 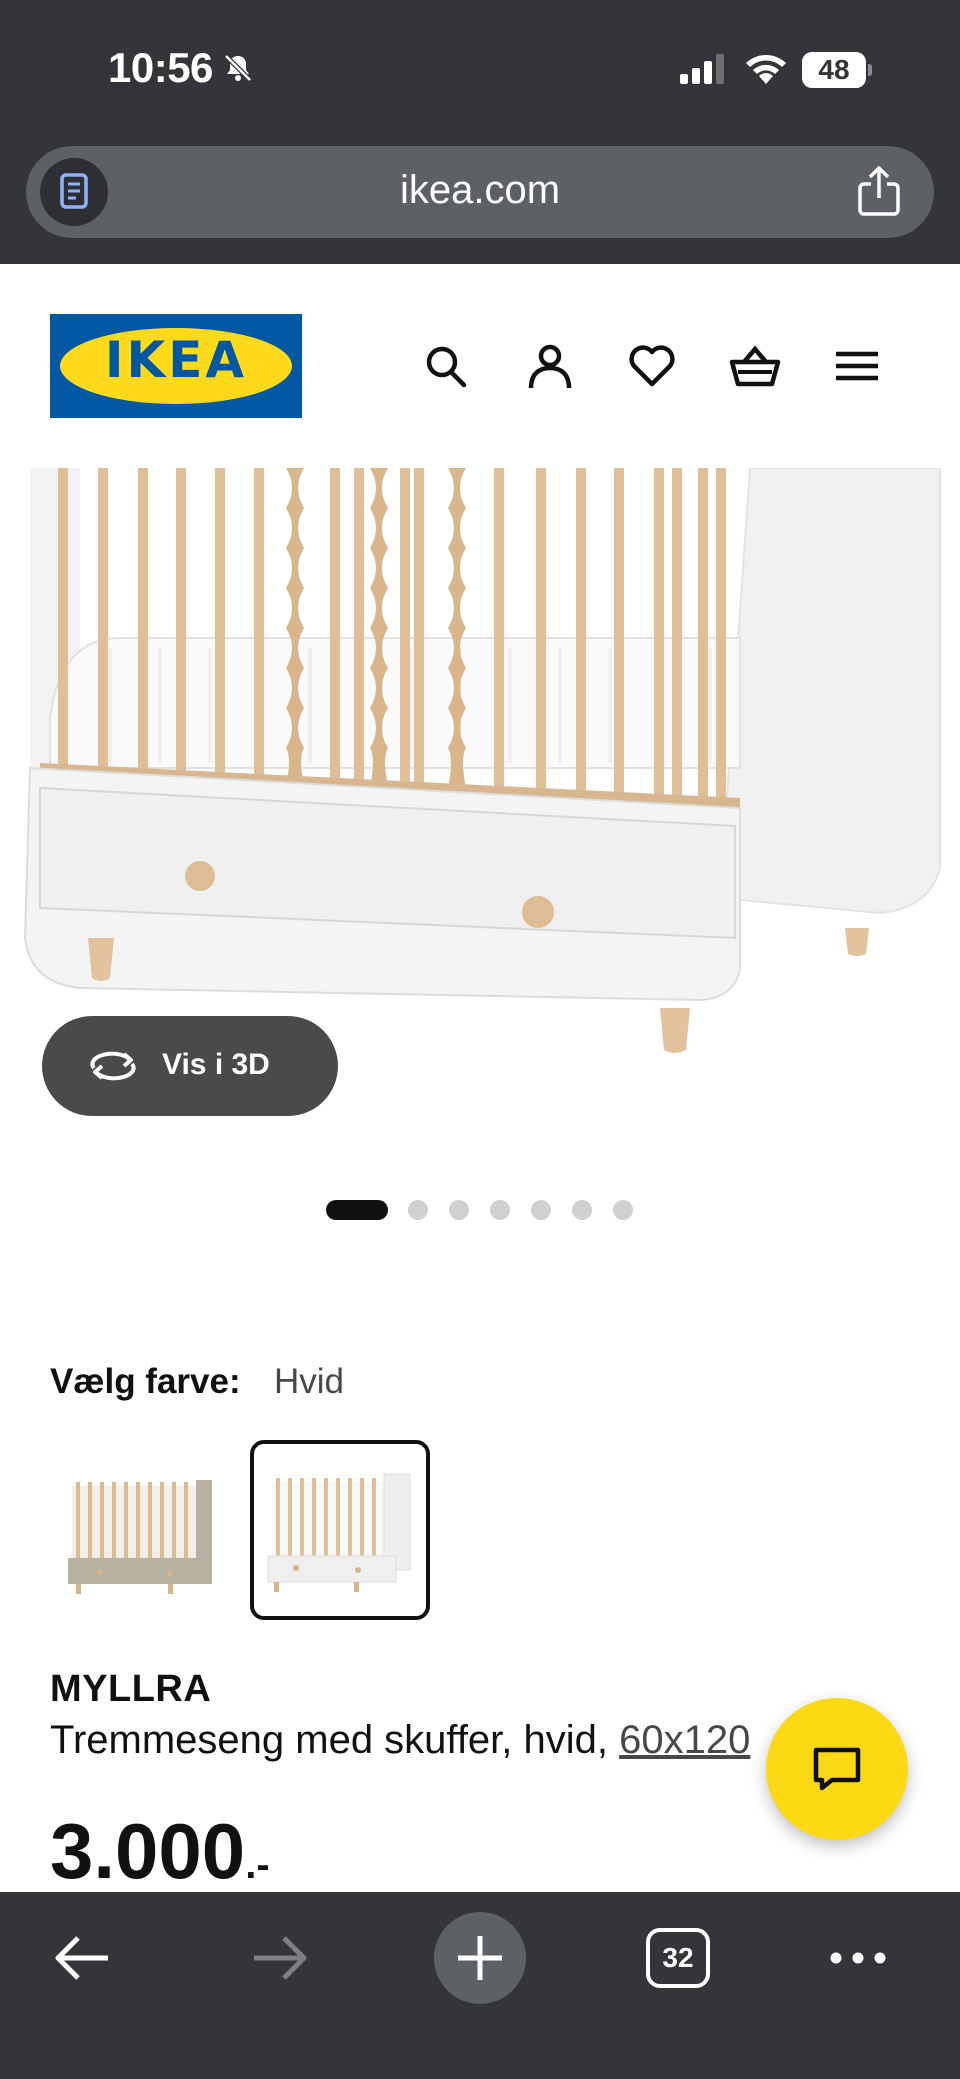 I want to click on product-description-text: Tremmeseng med skuffer, hvid,, so click(x=335, y=1740).